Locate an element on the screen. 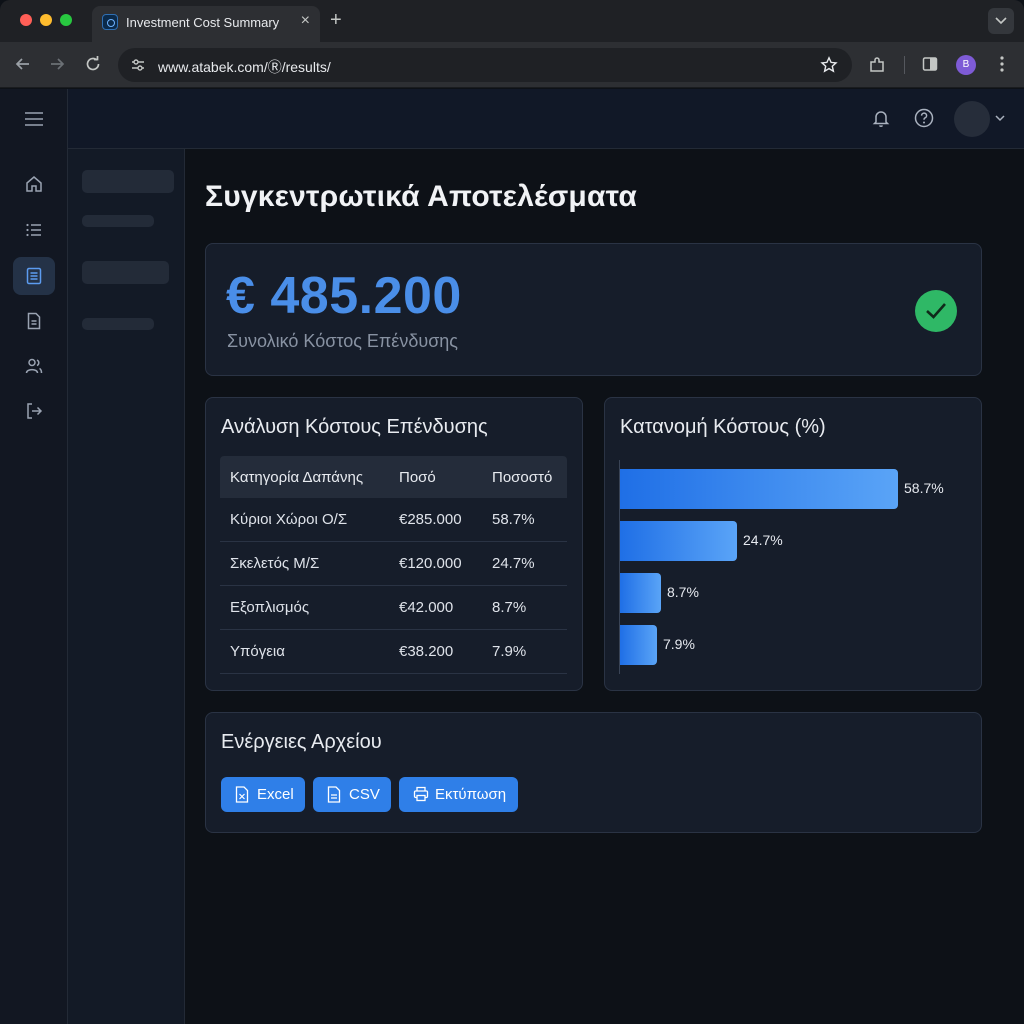 Image resolution: width=1024 pixels, height=1024 pixels. row-category: Εξοπλισμός is located at coordinates (270, 607).